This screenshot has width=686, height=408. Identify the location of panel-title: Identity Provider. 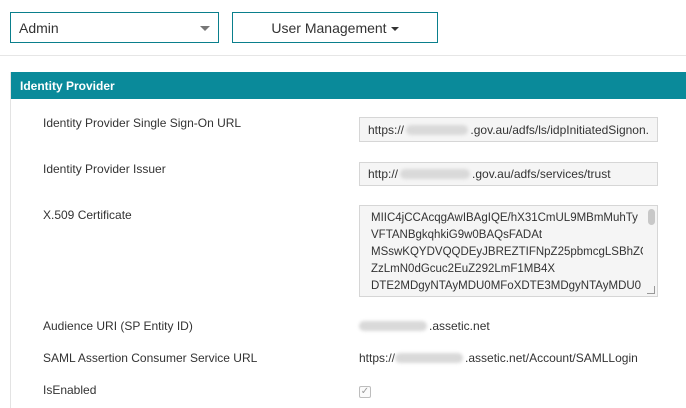
(348, 85).